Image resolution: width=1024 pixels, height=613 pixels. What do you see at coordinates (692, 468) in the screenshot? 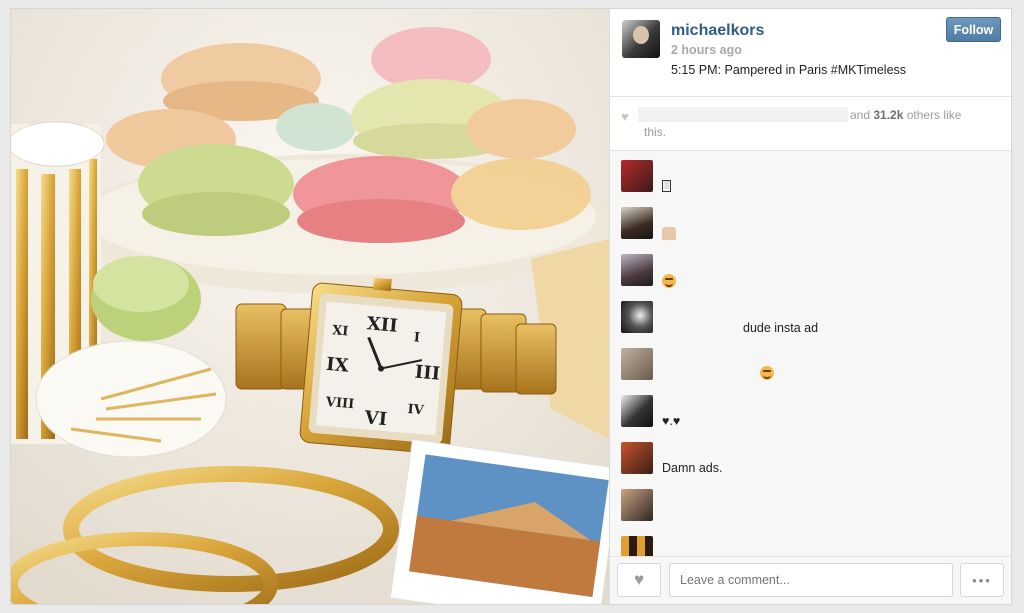
I see `comment-text: Damn ads.` at bounding box center [692, 468].